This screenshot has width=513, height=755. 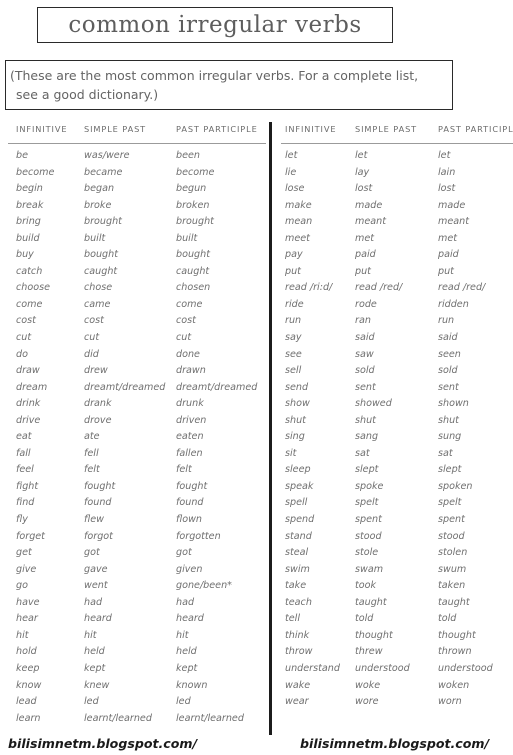 What do you see at coordinates (298, 470) in the screenshot?
I see `cell-infinitive: sleep` at bounding box center [298, 470].